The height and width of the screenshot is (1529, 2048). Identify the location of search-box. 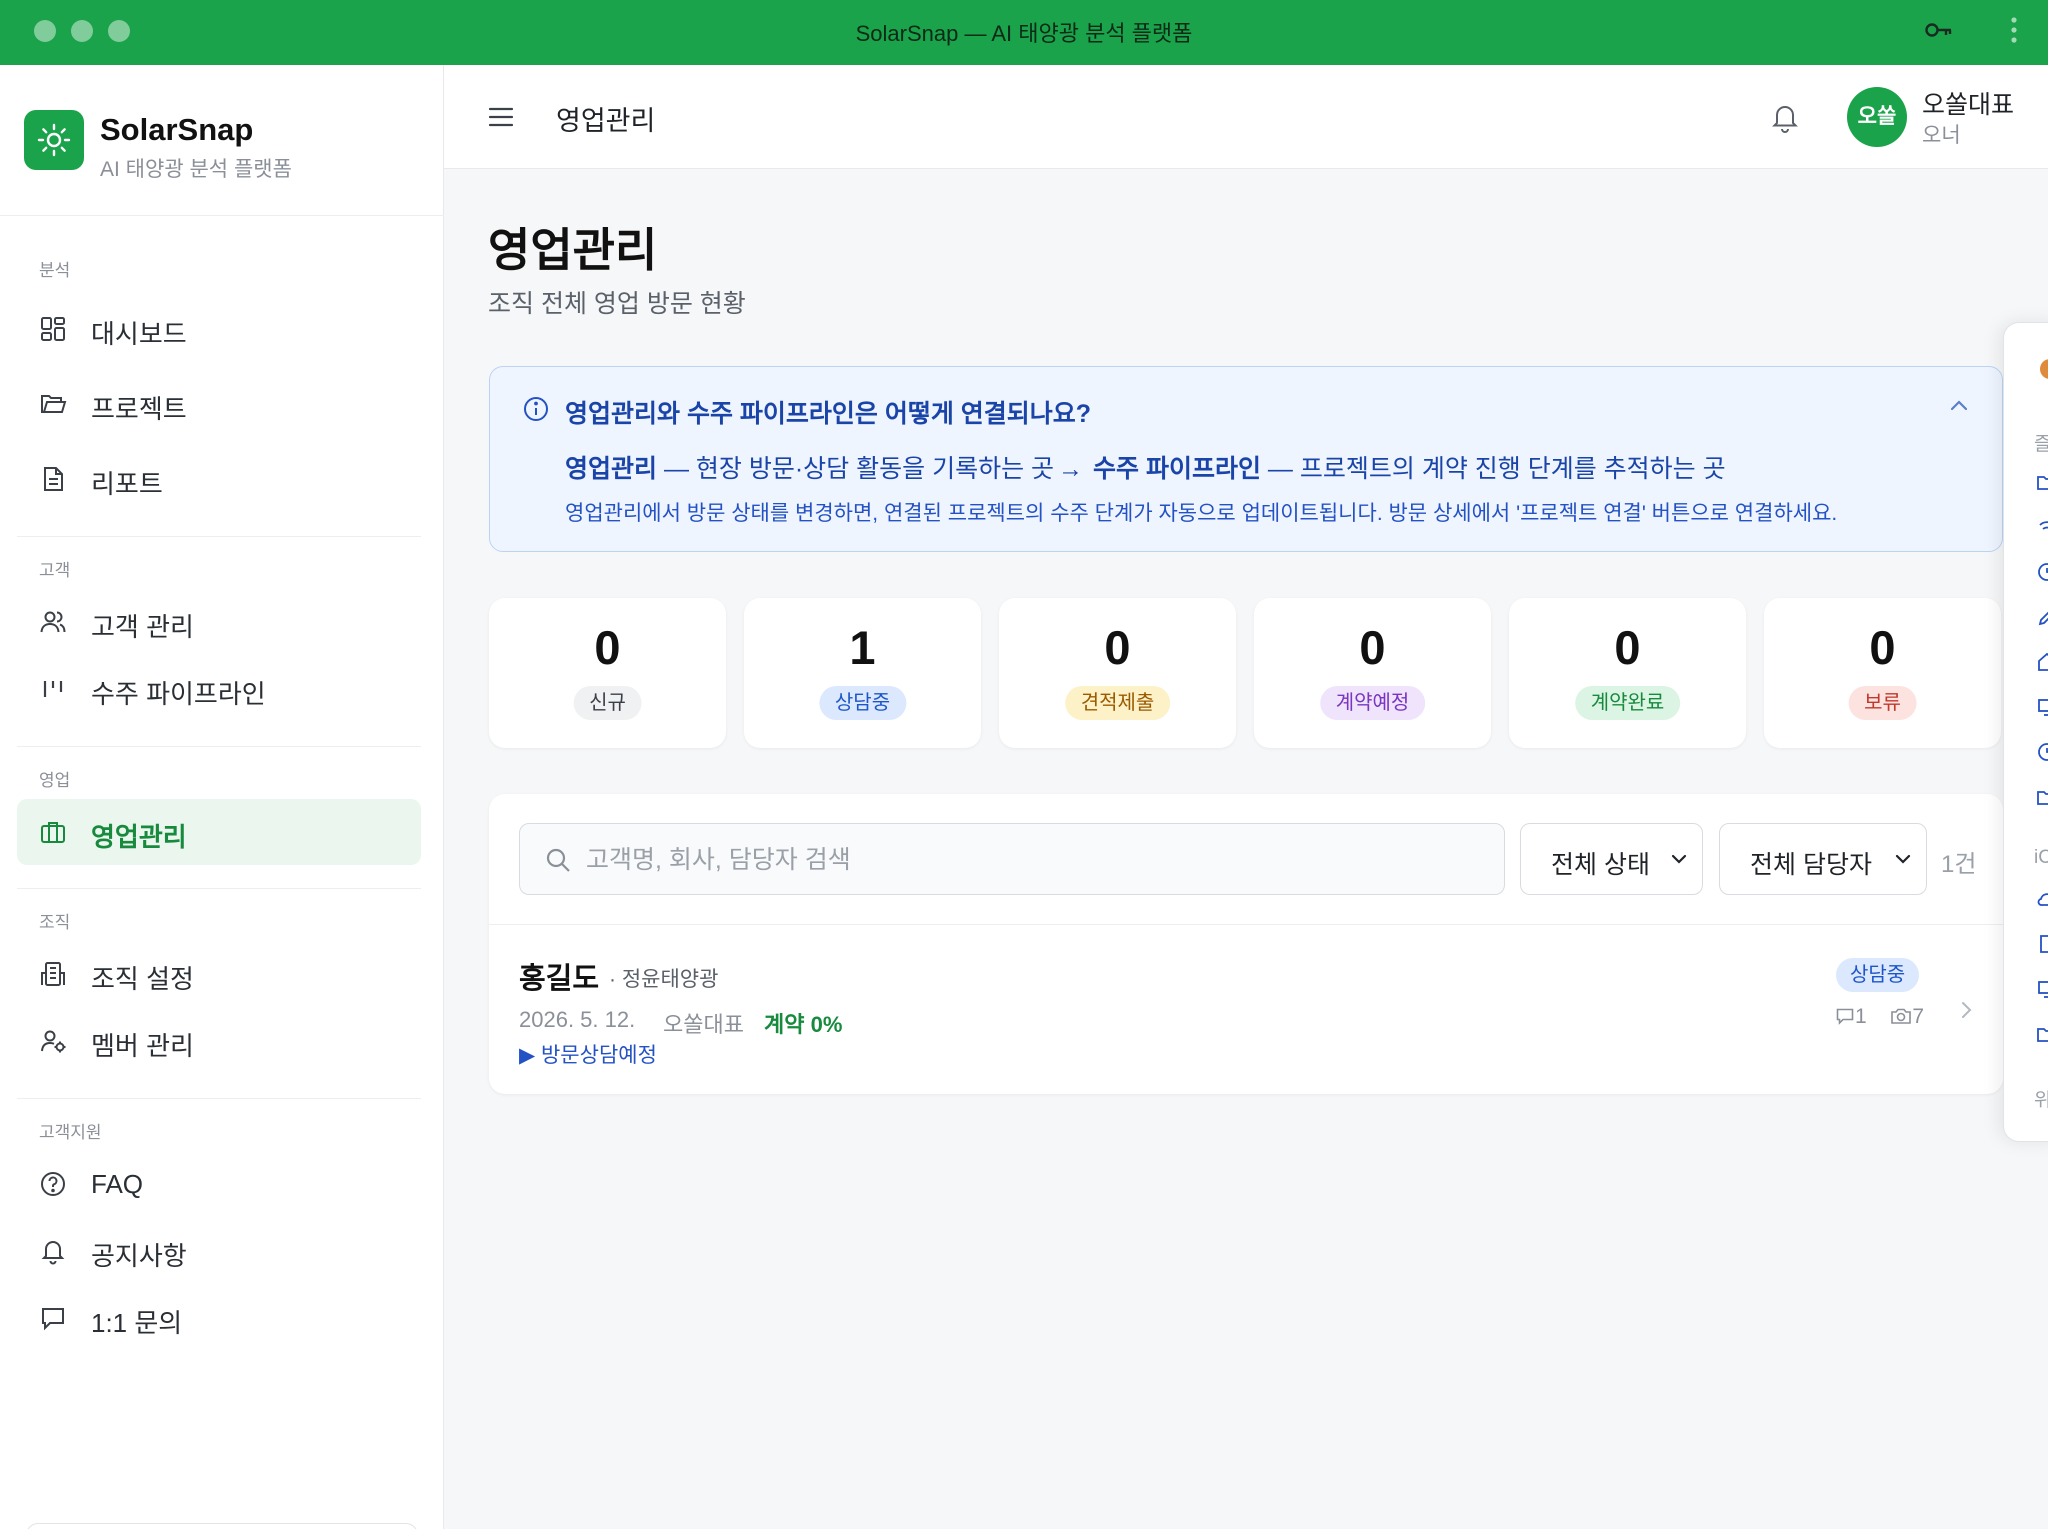
(1012, 859).